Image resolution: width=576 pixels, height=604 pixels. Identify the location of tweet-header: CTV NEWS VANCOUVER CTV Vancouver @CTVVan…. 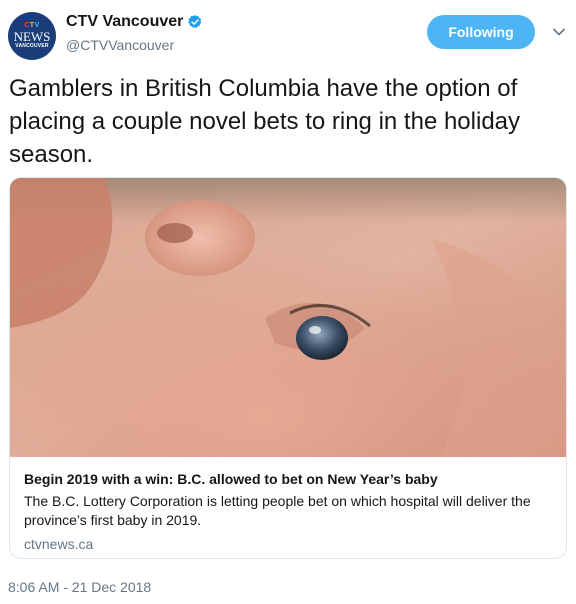
(288, 32).